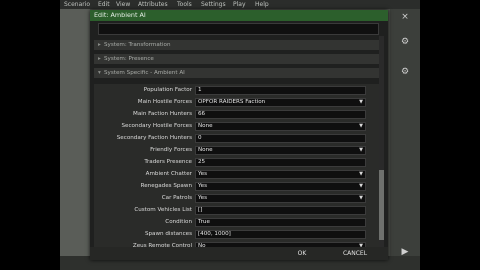  Describe the element at coordinates (176, 198) in the screenshot. I see `field-label: Car Patrols` at that location.